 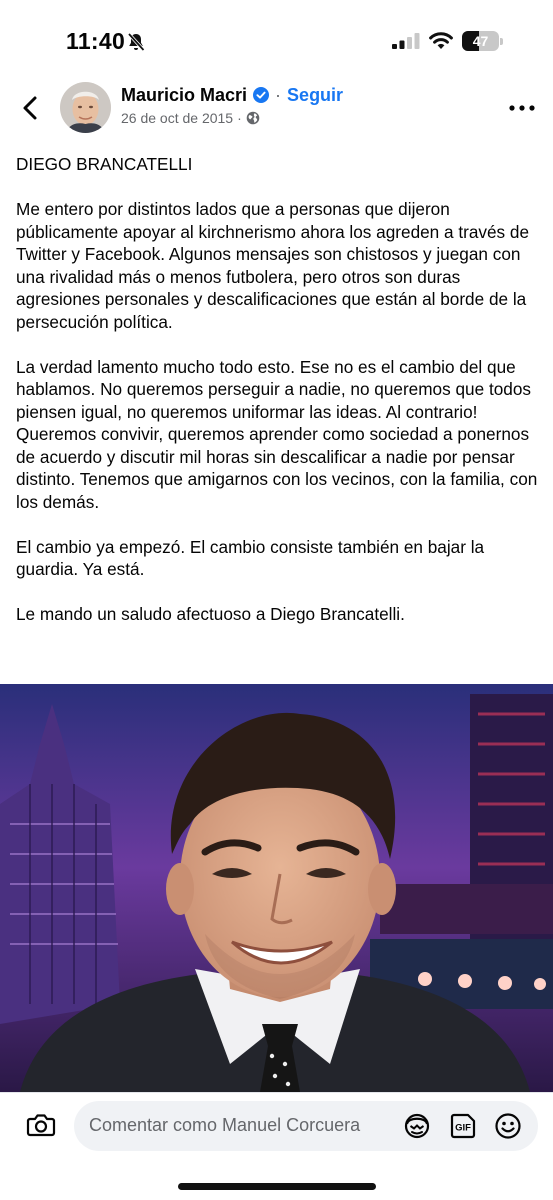 I want to click on avatar-sticker-icon, so click(x=417, y=1126).